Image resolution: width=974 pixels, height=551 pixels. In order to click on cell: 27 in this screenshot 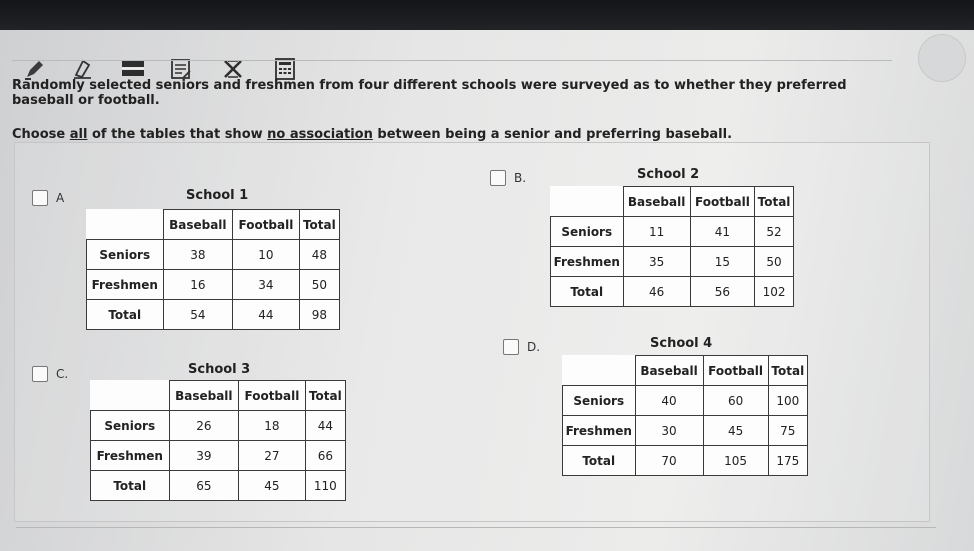, I will do `click(272, 455)`.